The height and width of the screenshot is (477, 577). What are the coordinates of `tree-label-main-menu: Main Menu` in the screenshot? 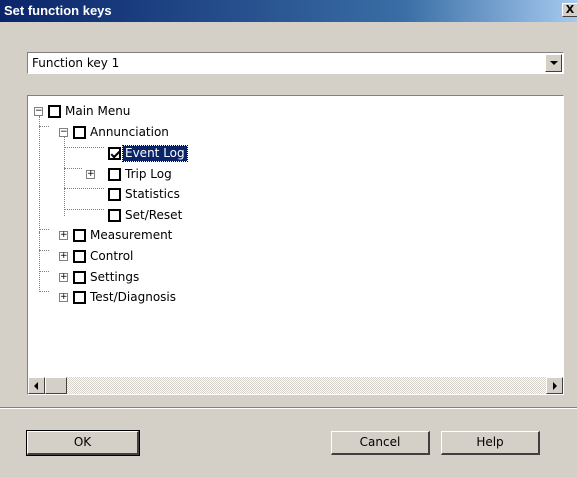 It's located at (98, 111).